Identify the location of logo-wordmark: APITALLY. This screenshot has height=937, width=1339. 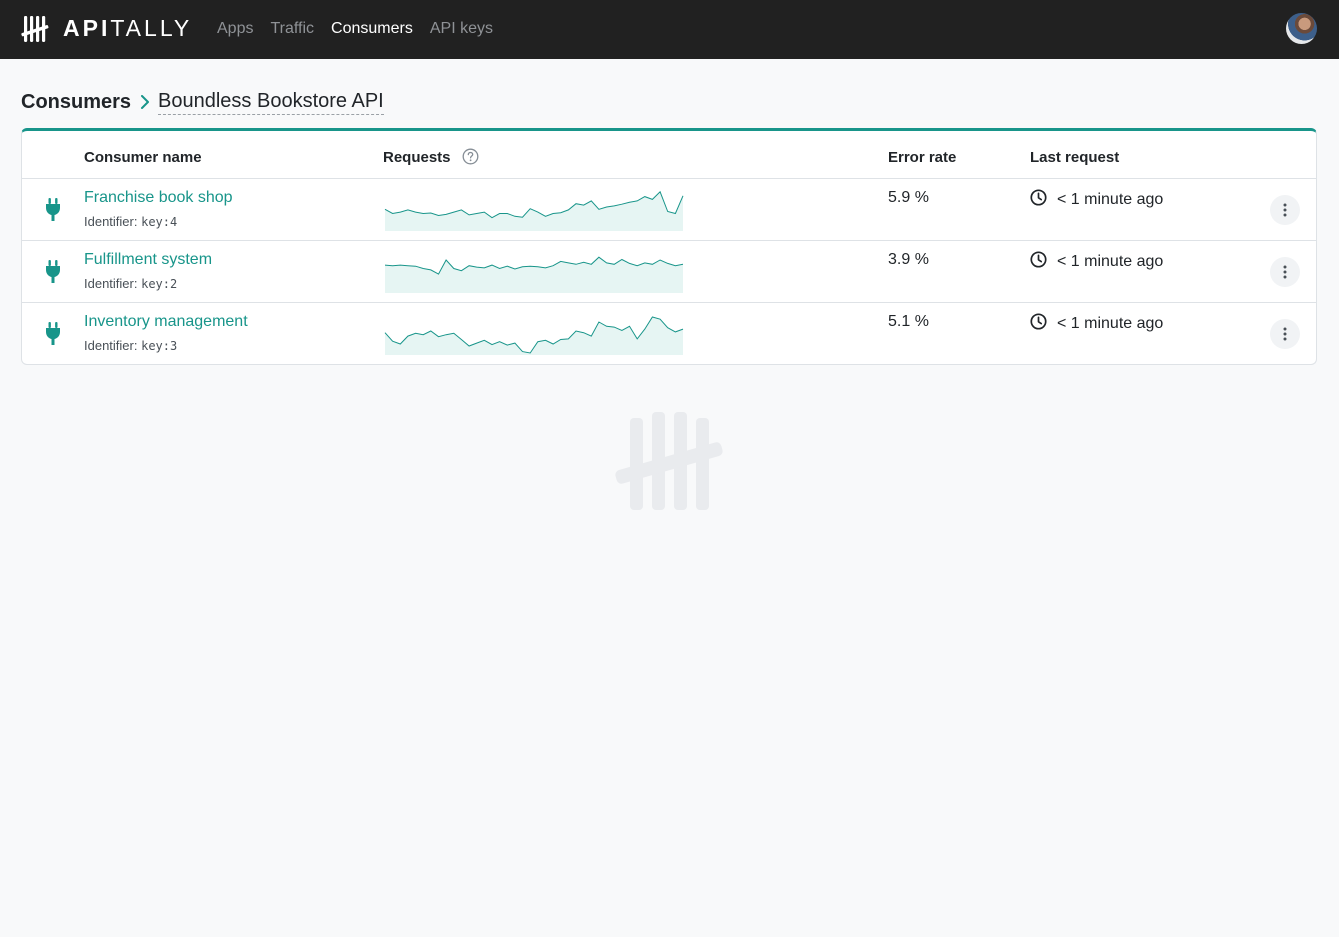
(127, 28).